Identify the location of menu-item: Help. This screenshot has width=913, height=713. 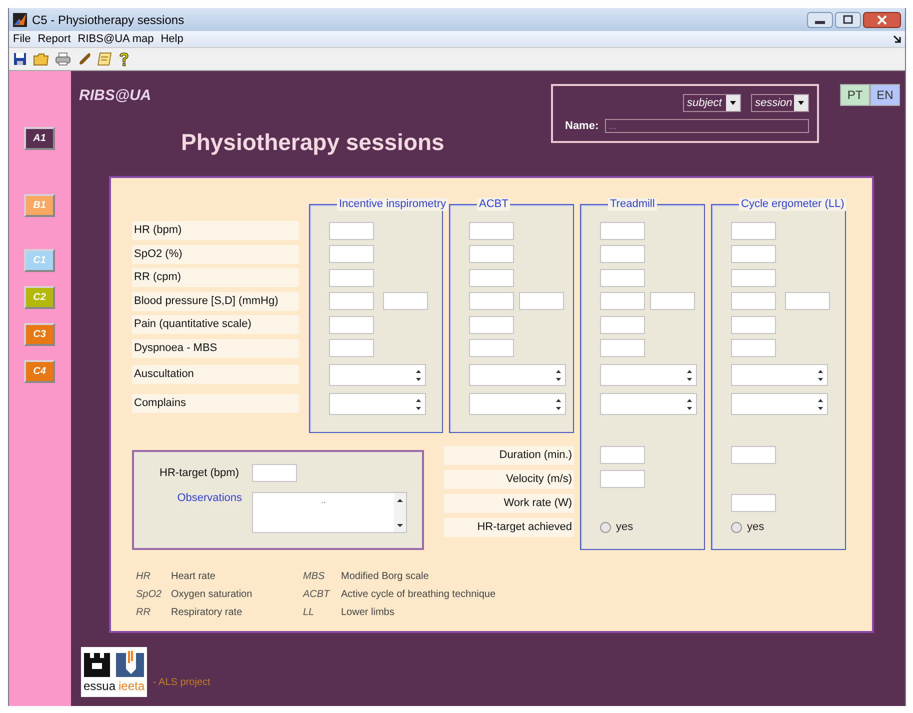
(172, 39).